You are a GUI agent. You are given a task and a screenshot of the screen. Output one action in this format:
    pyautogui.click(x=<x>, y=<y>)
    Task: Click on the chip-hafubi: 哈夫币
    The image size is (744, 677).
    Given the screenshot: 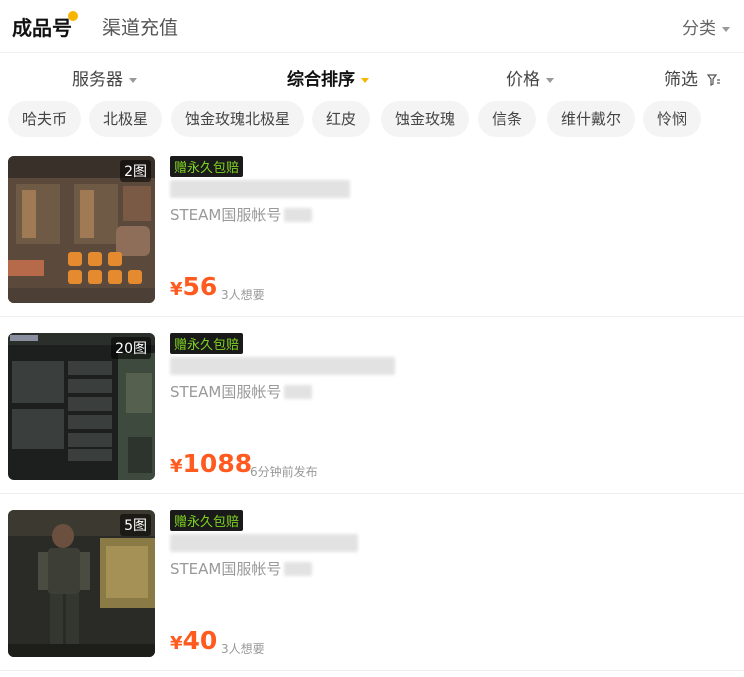 What is the action you would take?
    pyautogui.click(x=45, y=119)
    